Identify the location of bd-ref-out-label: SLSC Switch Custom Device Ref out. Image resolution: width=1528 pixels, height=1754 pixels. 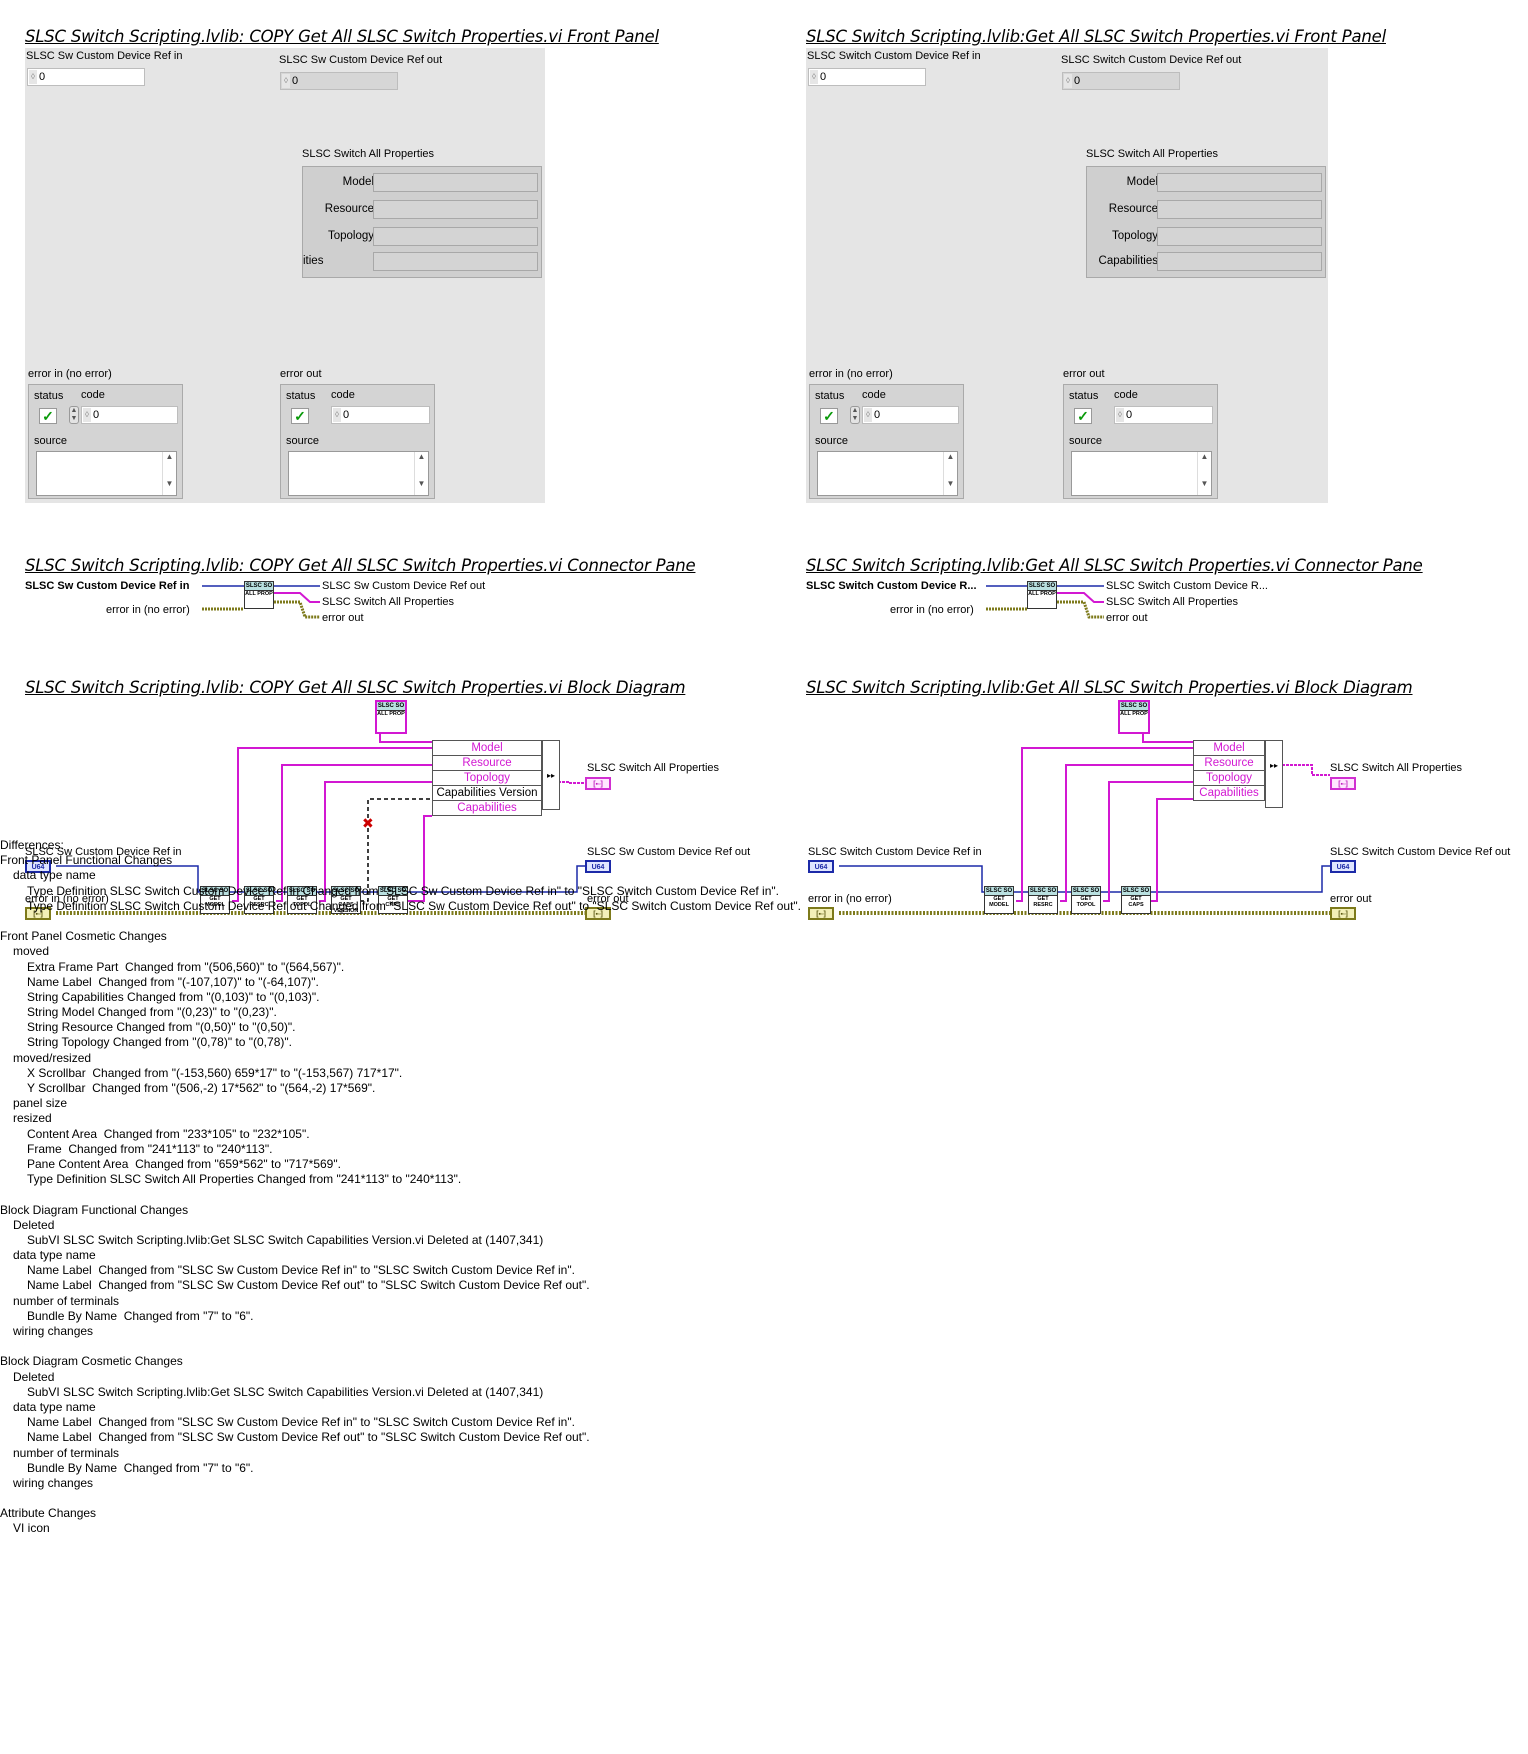
(1420, 852).